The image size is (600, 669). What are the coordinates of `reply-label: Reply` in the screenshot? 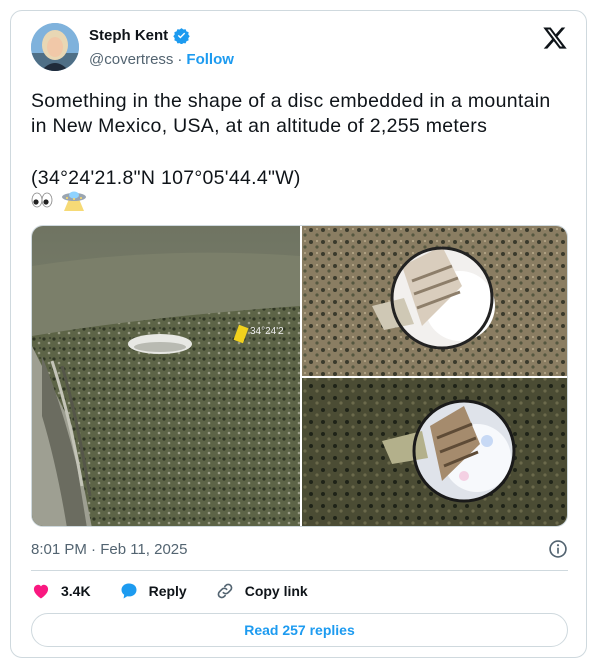 It's located at (167, 591).